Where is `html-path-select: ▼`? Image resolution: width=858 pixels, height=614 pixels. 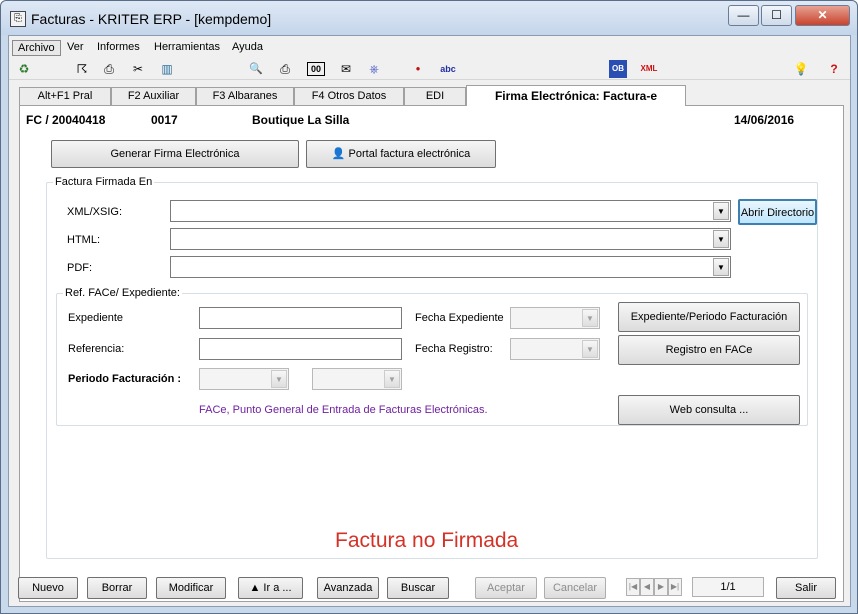
html-path-select: ▼ is located at coordinates (450, 239).